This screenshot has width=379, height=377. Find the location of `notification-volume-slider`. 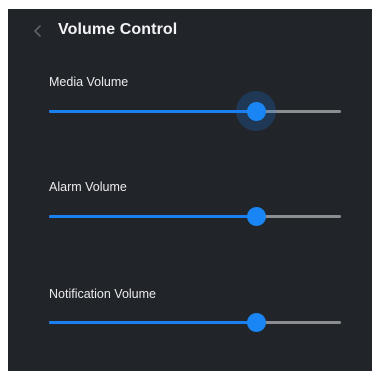

notification-volume-slider is located at coordinates (195, 322).